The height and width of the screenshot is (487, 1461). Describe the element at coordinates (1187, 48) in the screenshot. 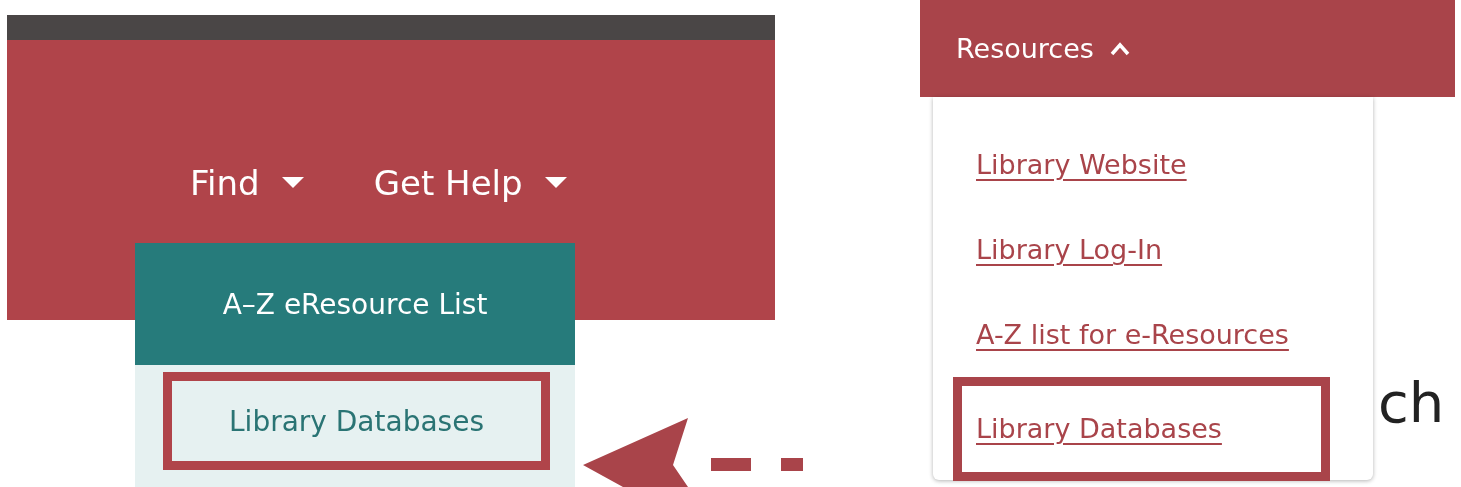

I see `resources-menu-button: Resources` at that location.